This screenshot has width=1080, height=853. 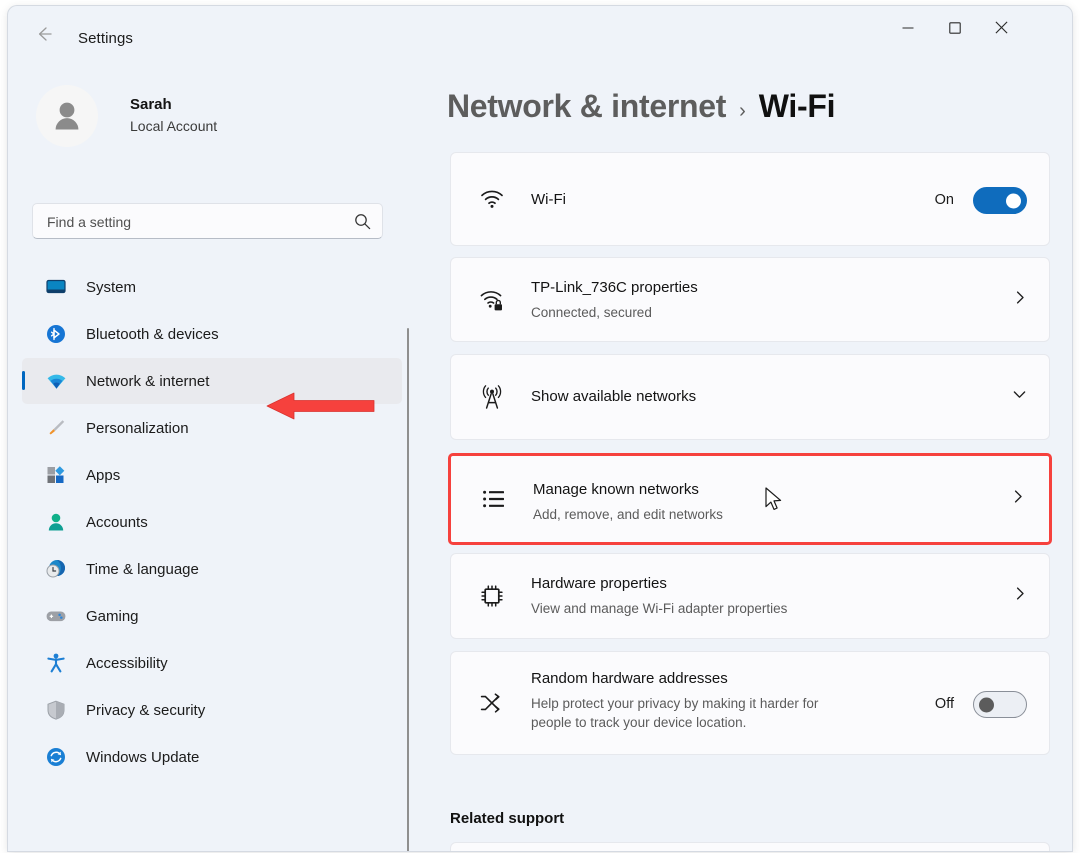 I want to click on sidebar-item-time-language: Time & language, so click(x=212, y=569).